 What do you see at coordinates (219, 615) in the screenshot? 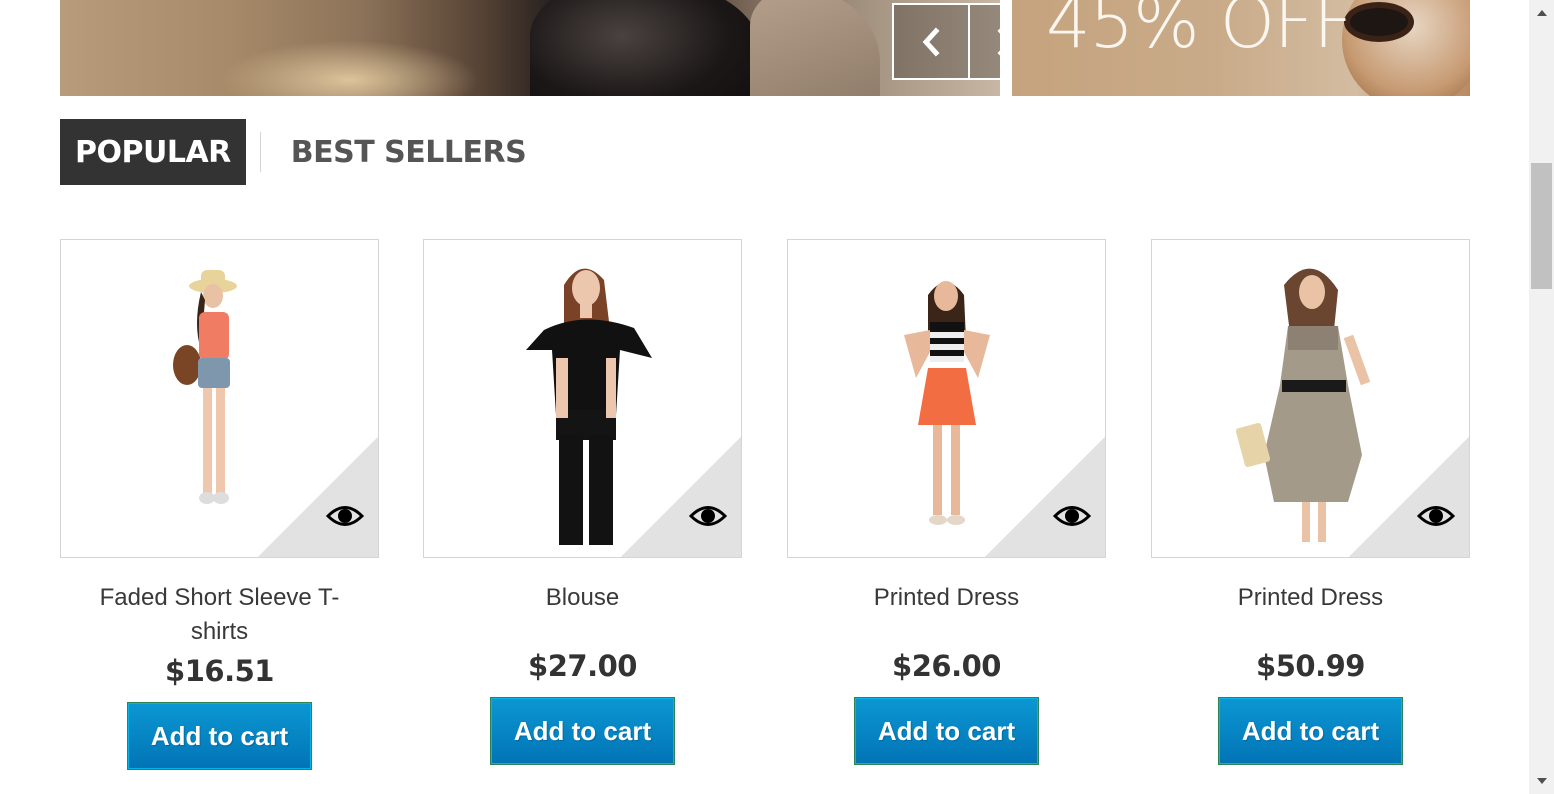
I see `product-name-link: Faded Short Sleeve T-shirts` at bounding box center [219, 615].